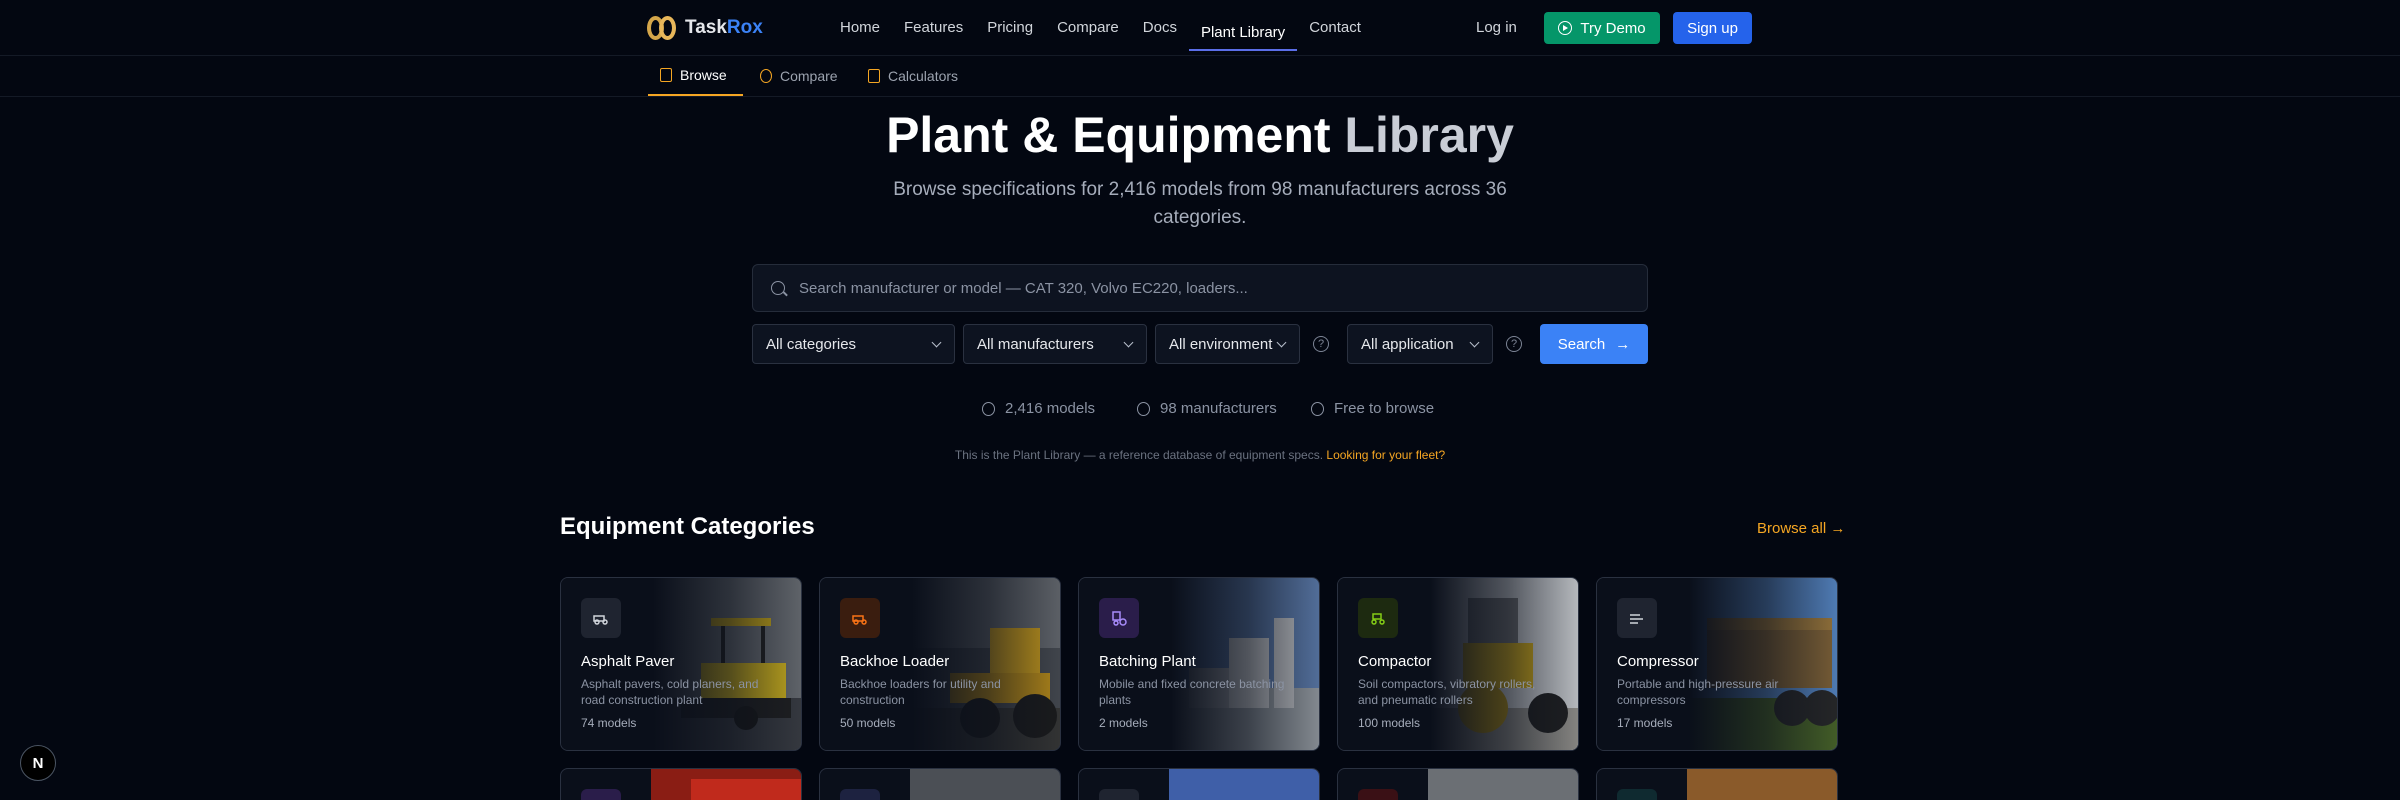 Image resolution: width=2400 pixels, height=800 pixels. Describe the element at coordinates (695, 76) in the screenshot. I see `tab-browse: Browse` at that location.